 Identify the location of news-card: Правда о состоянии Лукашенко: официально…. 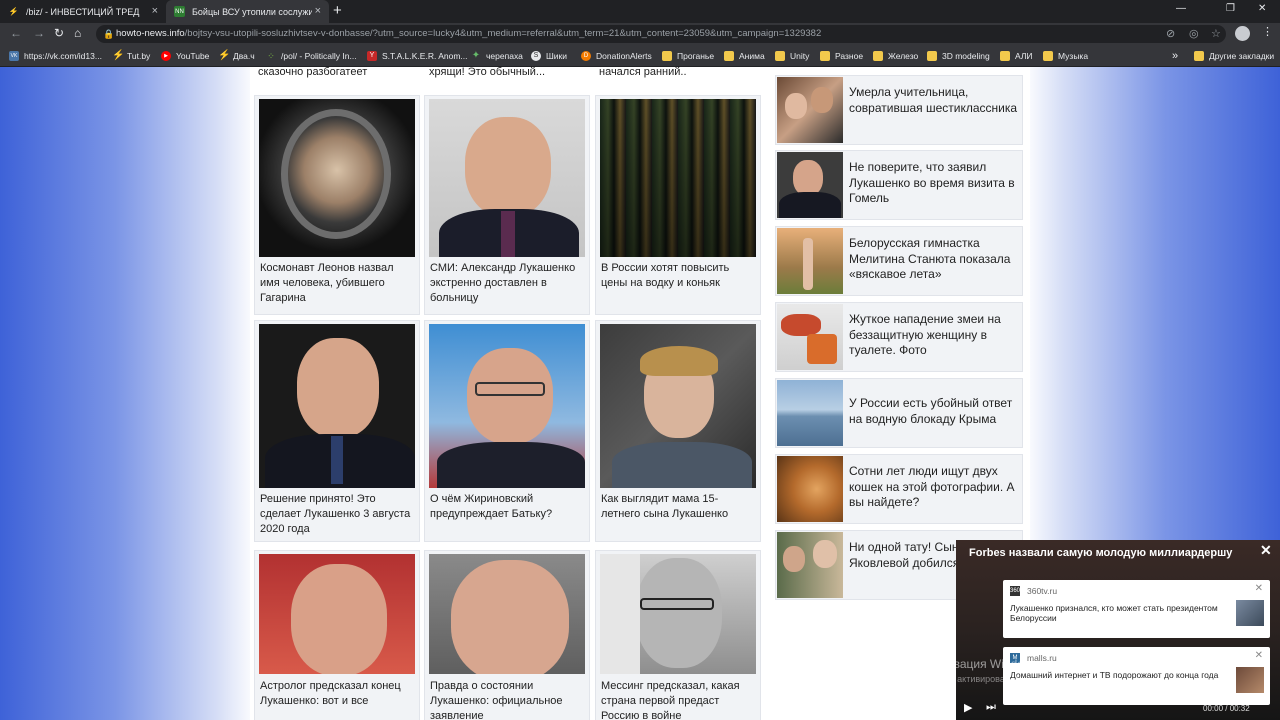
(507, 635).